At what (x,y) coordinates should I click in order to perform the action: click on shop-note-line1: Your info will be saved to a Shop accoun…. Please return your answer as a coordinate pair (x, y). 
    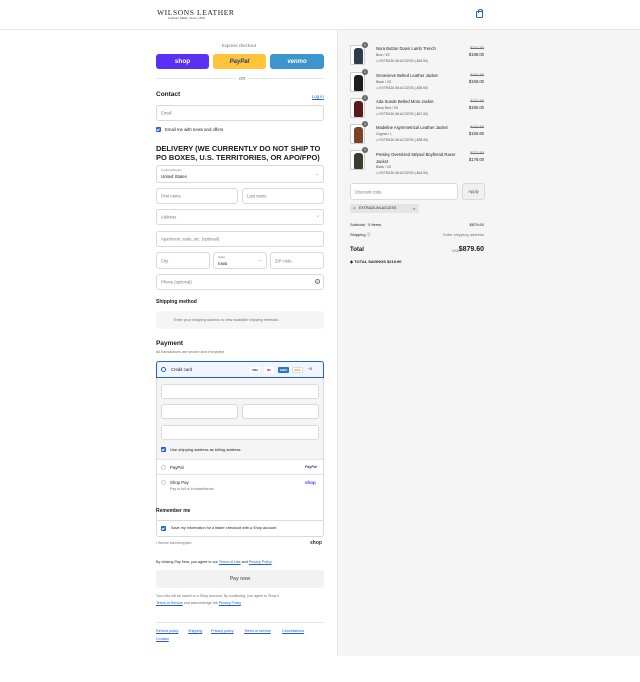
    Looking at the image, I should click on (218, 596).